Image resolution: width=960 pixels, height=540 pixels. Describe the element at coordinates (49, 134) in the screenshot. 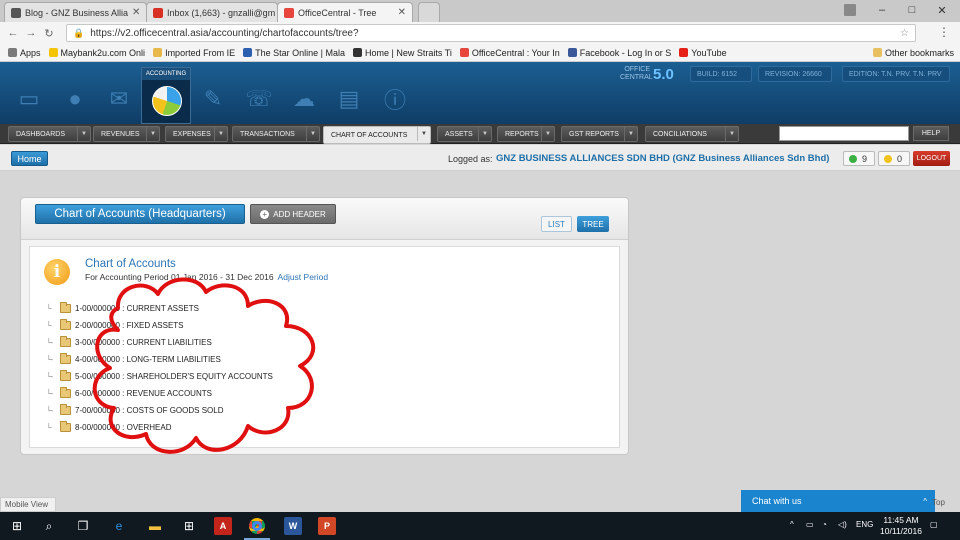

I see `menu-dashboards: DASHBOARDS ▼` at that location.